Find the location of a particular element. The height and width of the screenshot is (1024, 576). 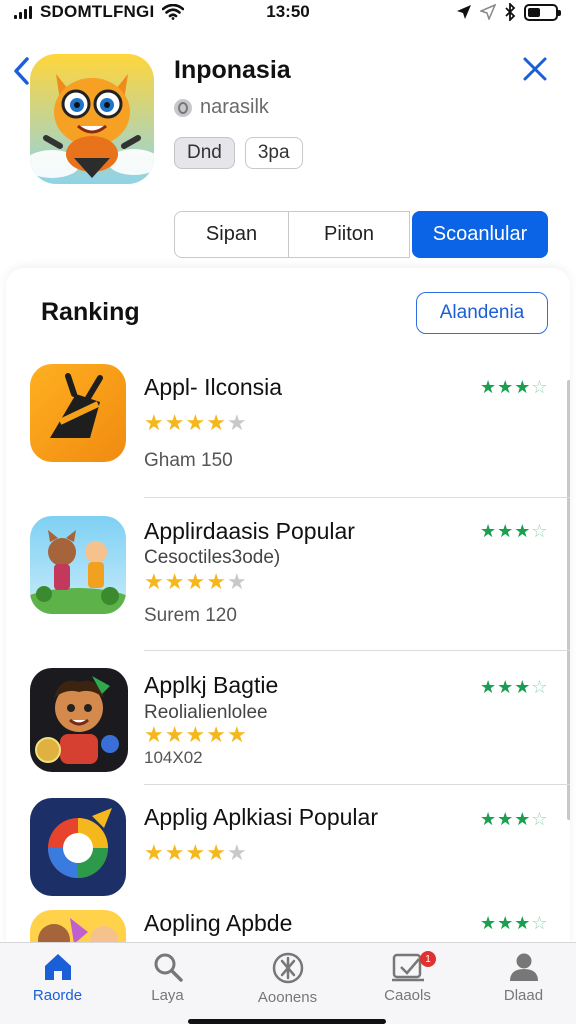

tab-home: Raorde is located at coordinates (57, 983).